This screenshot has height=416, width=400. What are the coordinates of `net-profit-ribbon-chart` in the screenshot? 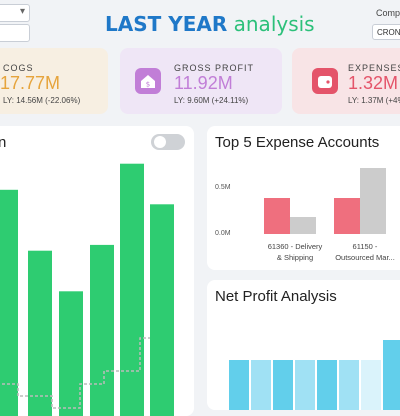 It's located at (314, 375).